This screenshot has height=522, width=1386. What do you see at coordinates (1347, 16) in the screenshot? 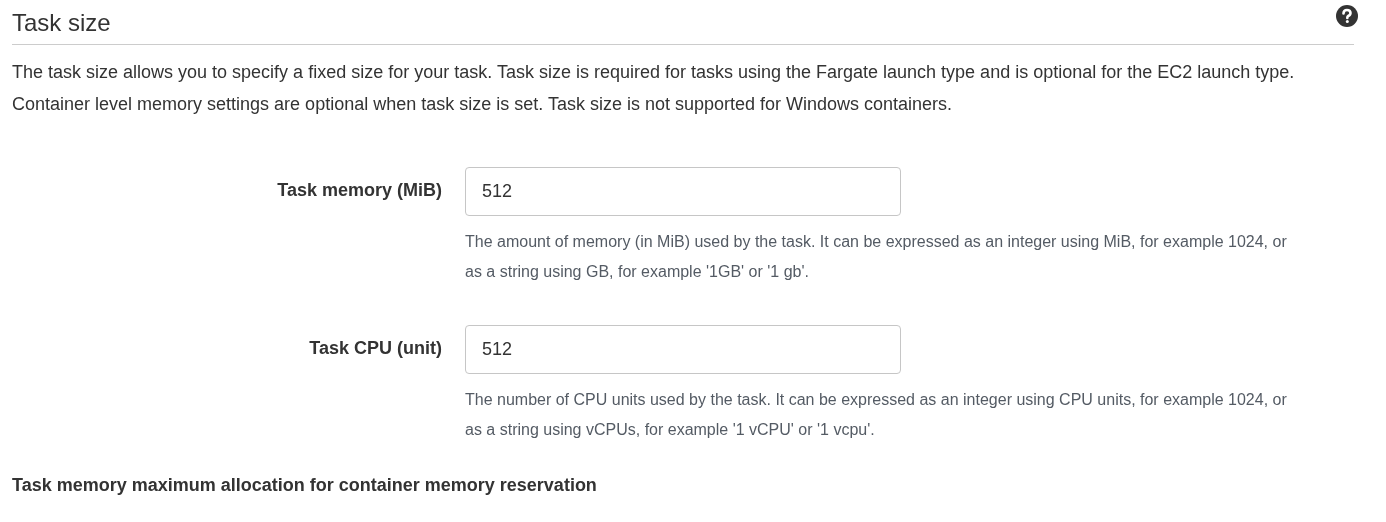
I see `help-icon` at bounding box center [1347, 16].